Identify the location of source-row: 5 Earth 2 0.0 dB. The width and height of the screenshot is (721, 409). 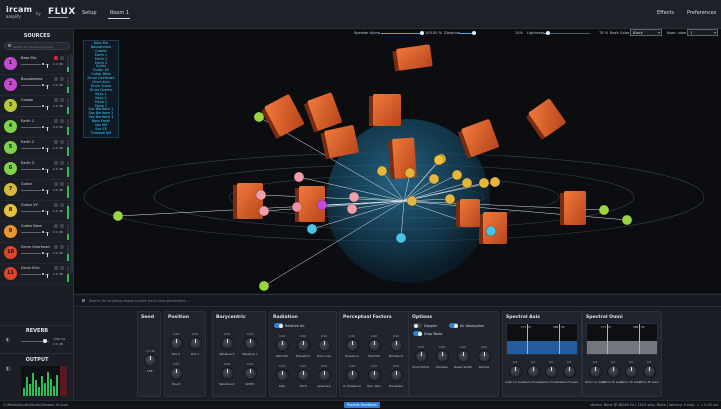
(37, 148).